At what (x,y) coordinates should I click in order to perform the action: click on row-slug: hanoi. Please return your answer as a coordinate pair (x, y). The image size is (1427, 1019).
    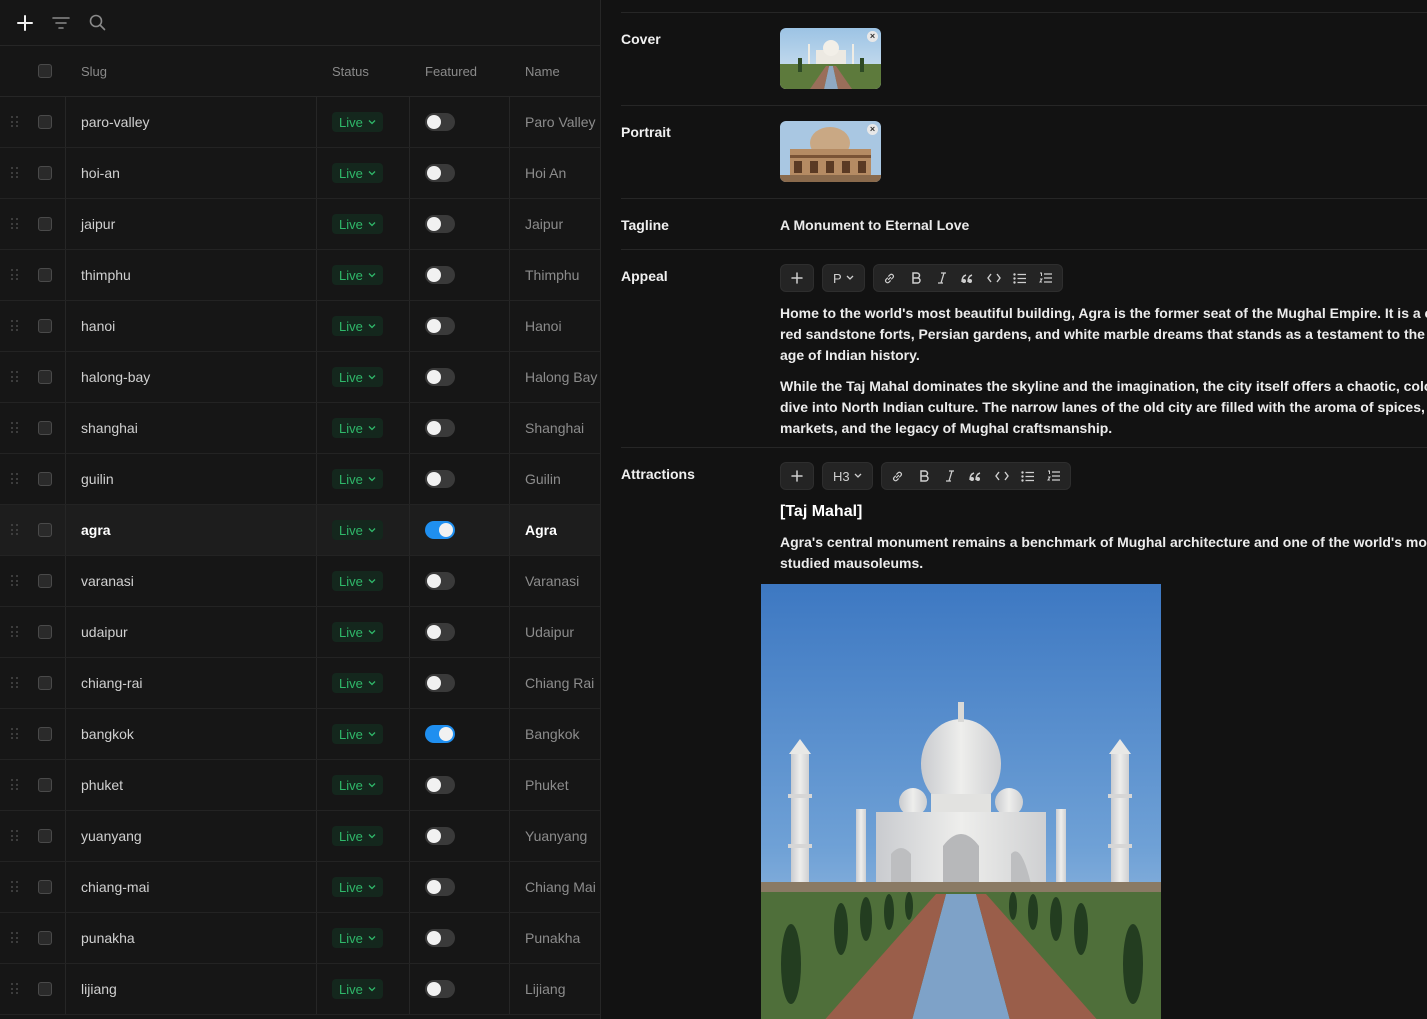
    Looking at the image, I should click on (98, 326).